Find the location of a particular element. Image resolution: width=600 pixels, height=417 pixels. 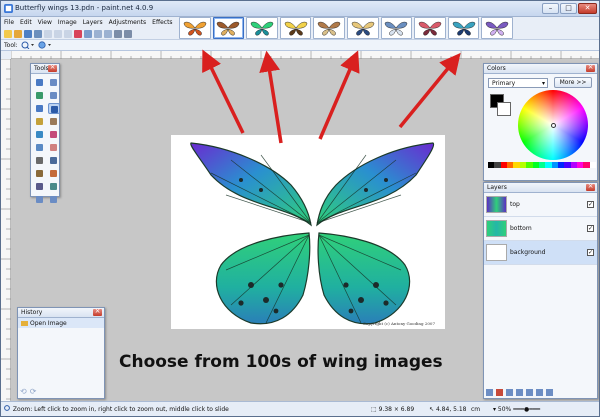

palette-strip is located at coordinates (542, 165).